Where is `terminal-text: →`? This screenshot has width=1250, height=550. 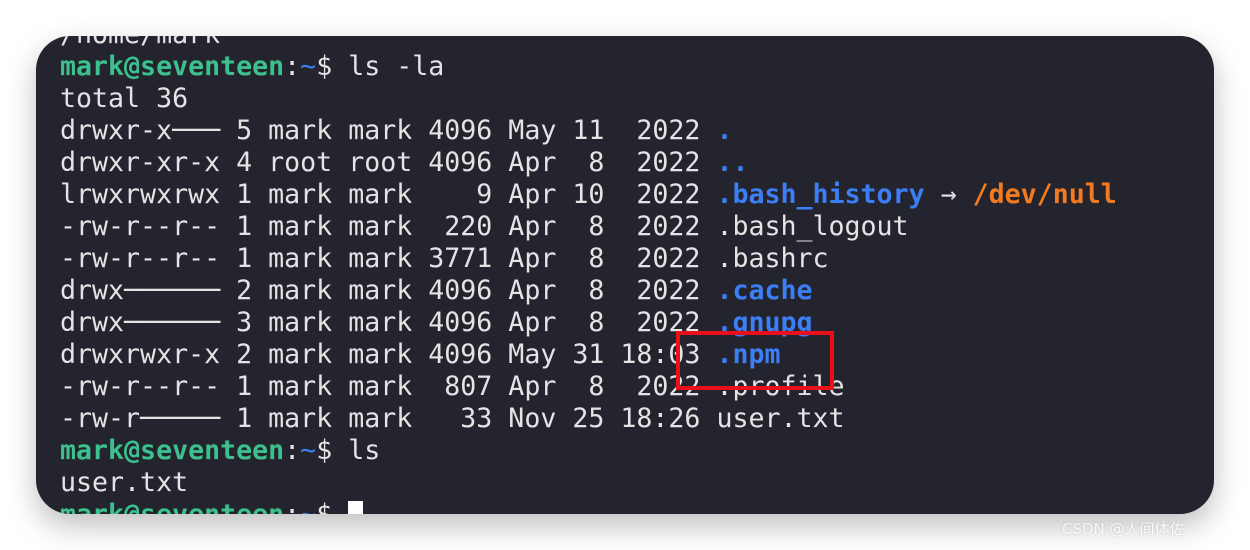 terminal-text: → is located at coordinates (948, 194).